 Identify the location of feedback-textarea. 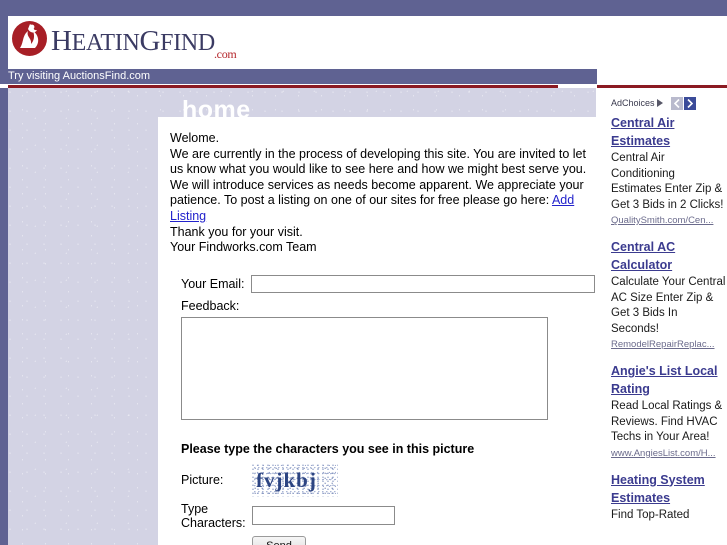
(364, 368).